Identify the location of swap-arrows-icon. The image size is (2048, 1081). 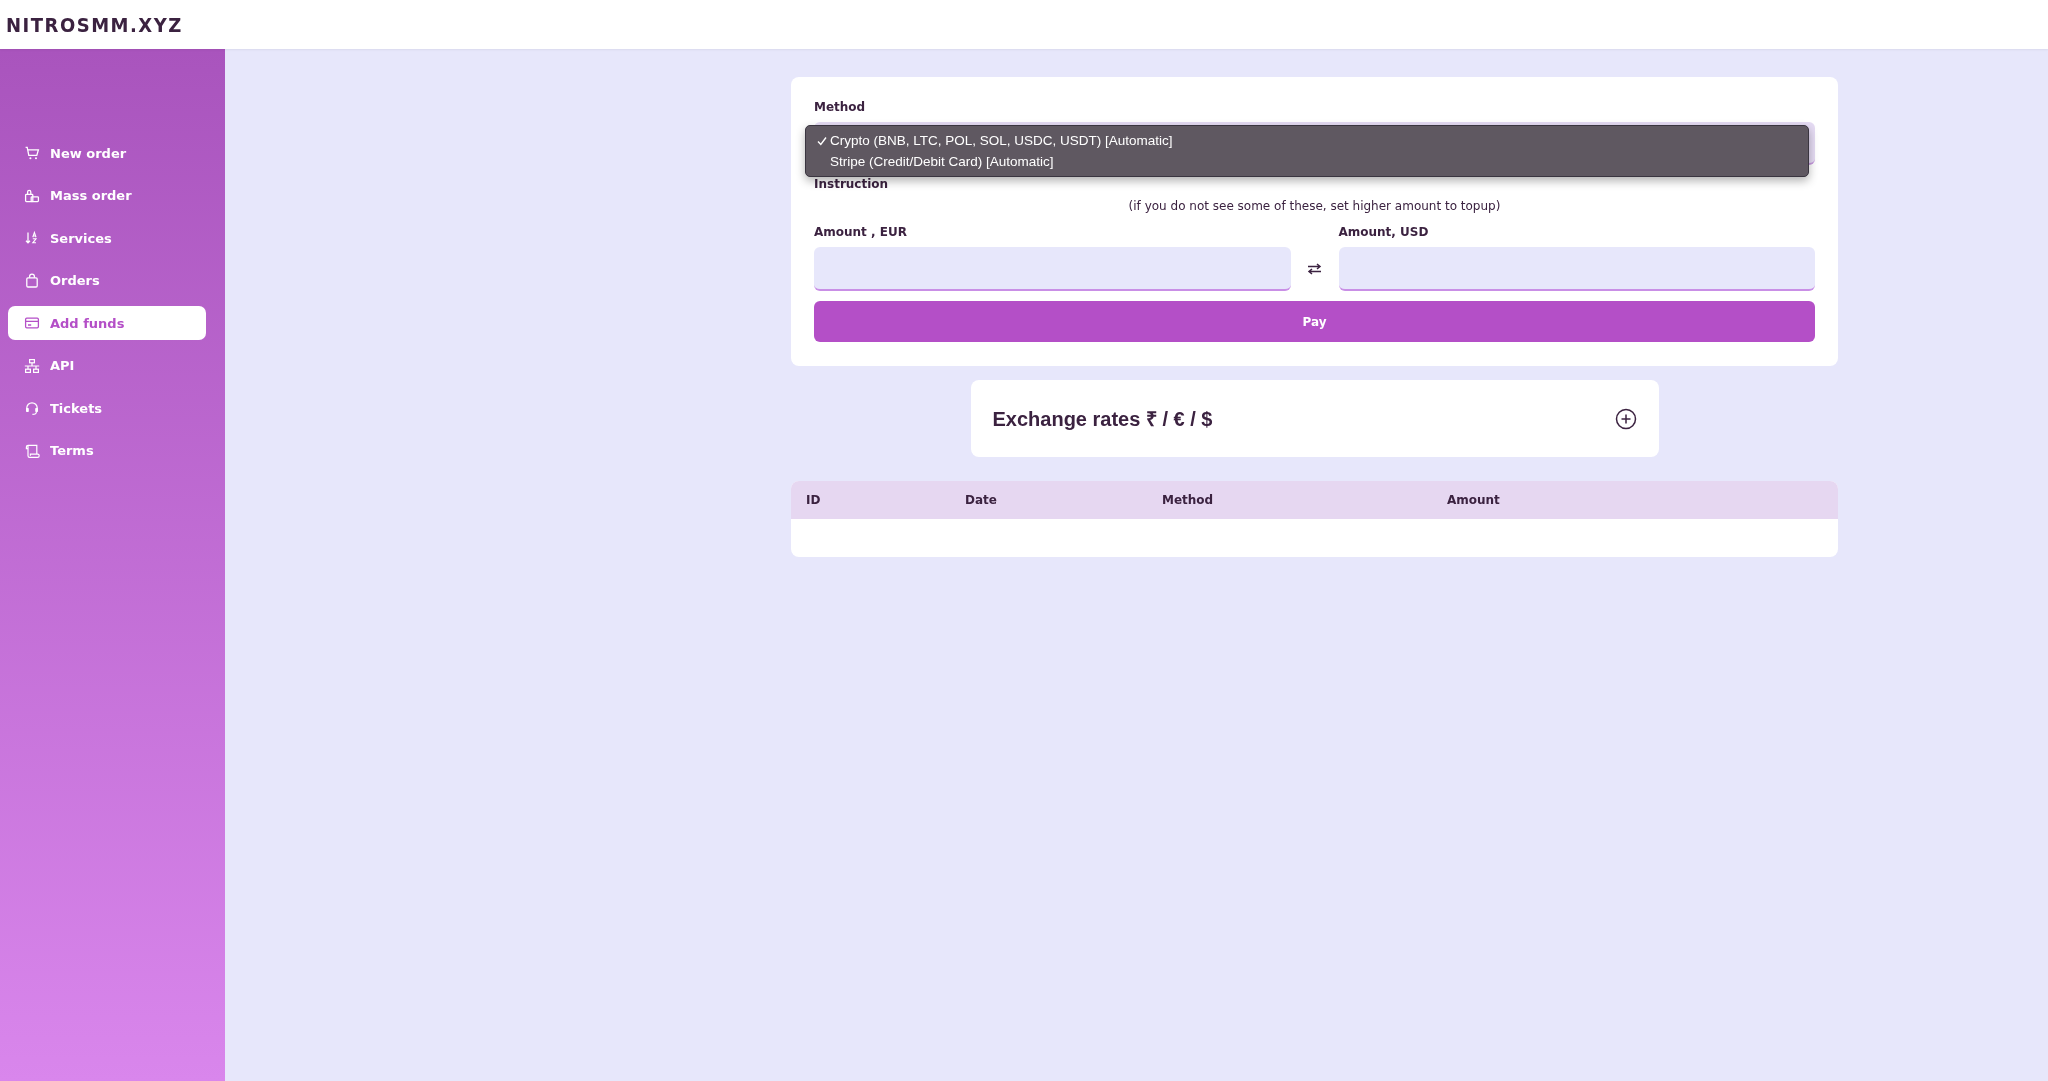
(1314, 269).